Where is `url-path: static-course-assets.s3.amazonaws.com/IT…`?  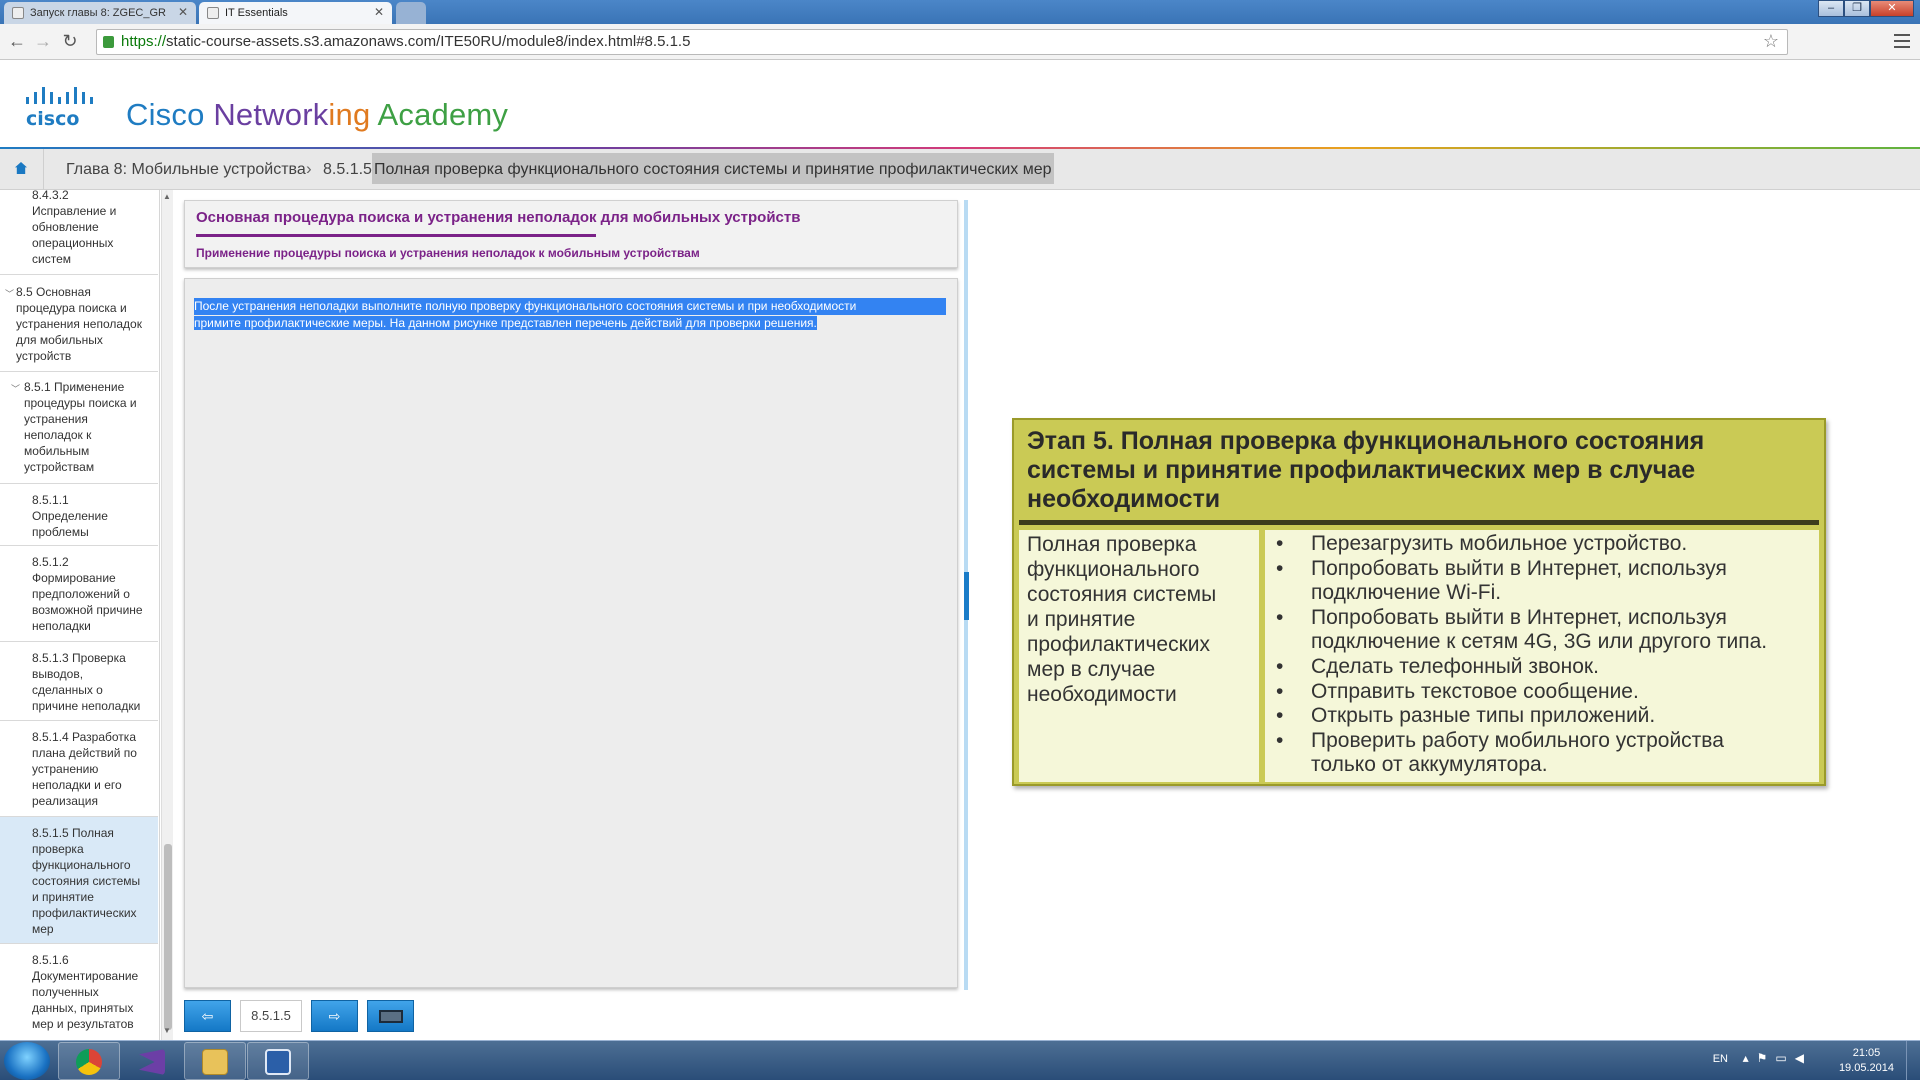 url-path: static-course-assets.s3.amazonaws.com/IT… is located at coordinates (428, 41).